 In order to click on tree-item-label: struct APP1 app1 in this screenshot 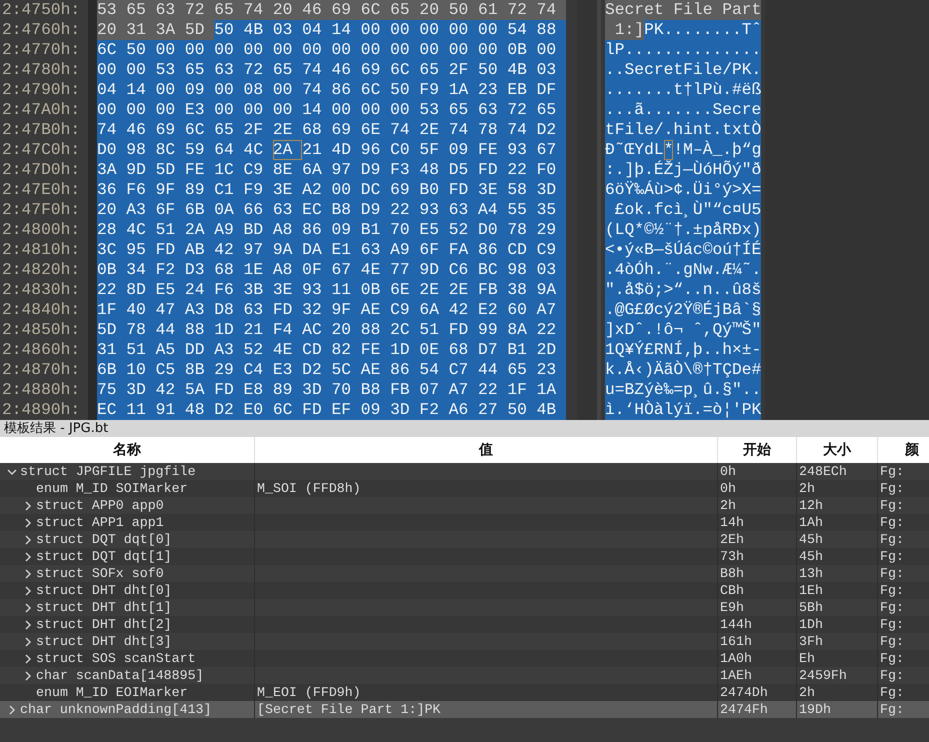, I will do `click(100, 522)`.